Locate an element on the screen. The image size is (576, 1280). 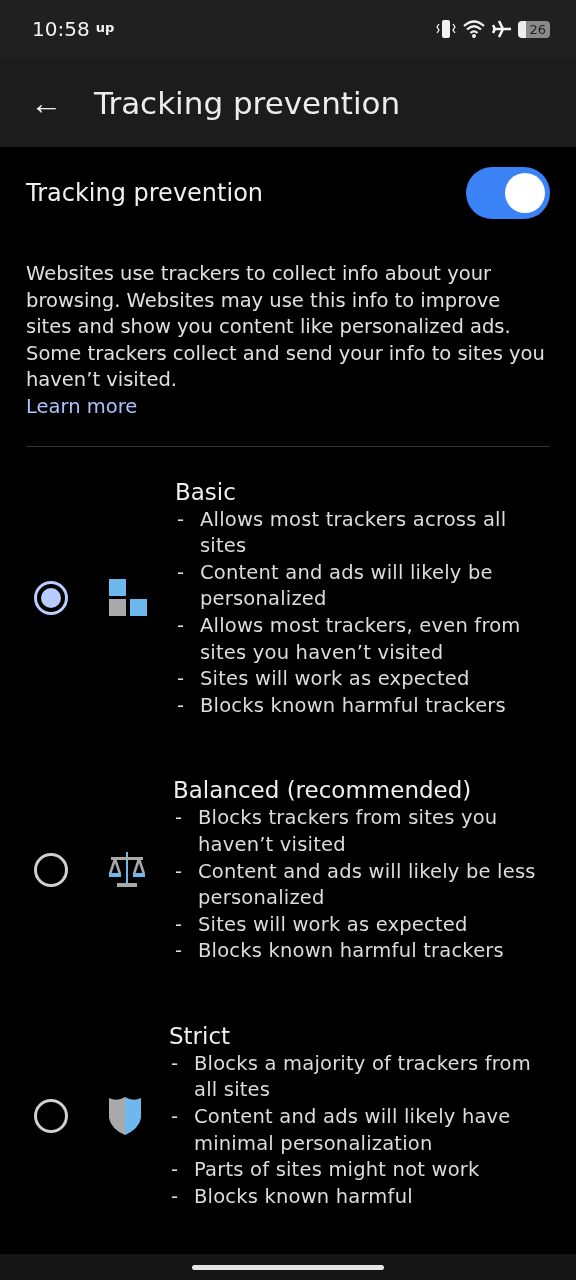
toggle-switch is located at coordinates (508, 193).